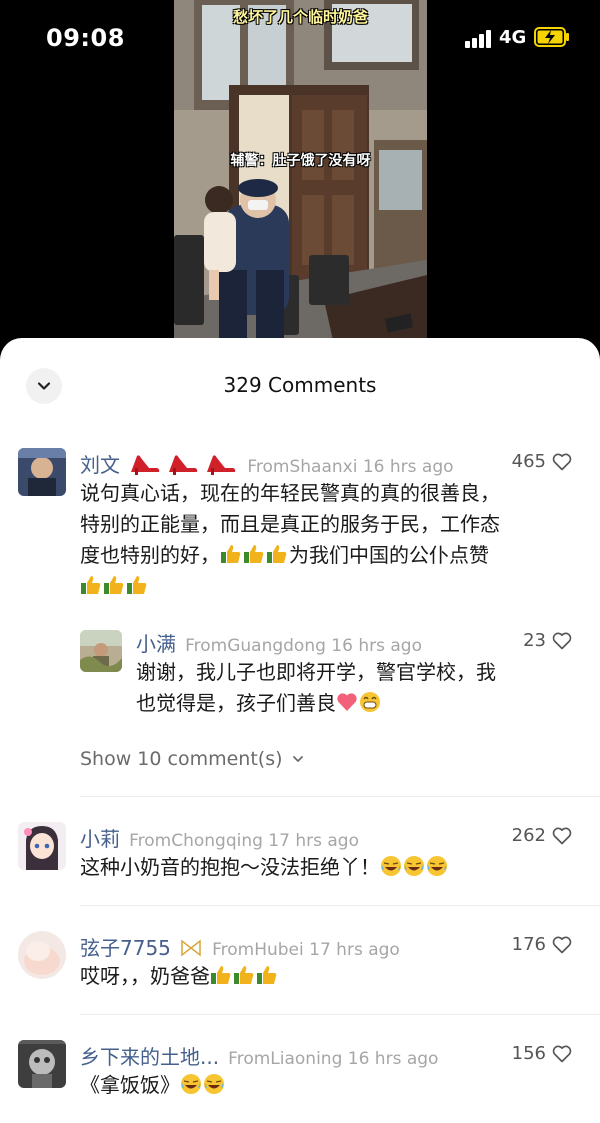 The width and height of the screenshot is (600, 1123). Describe the element at coordinates (156, 644) in the screenshot. I see `reply-author: 小满` at that location.